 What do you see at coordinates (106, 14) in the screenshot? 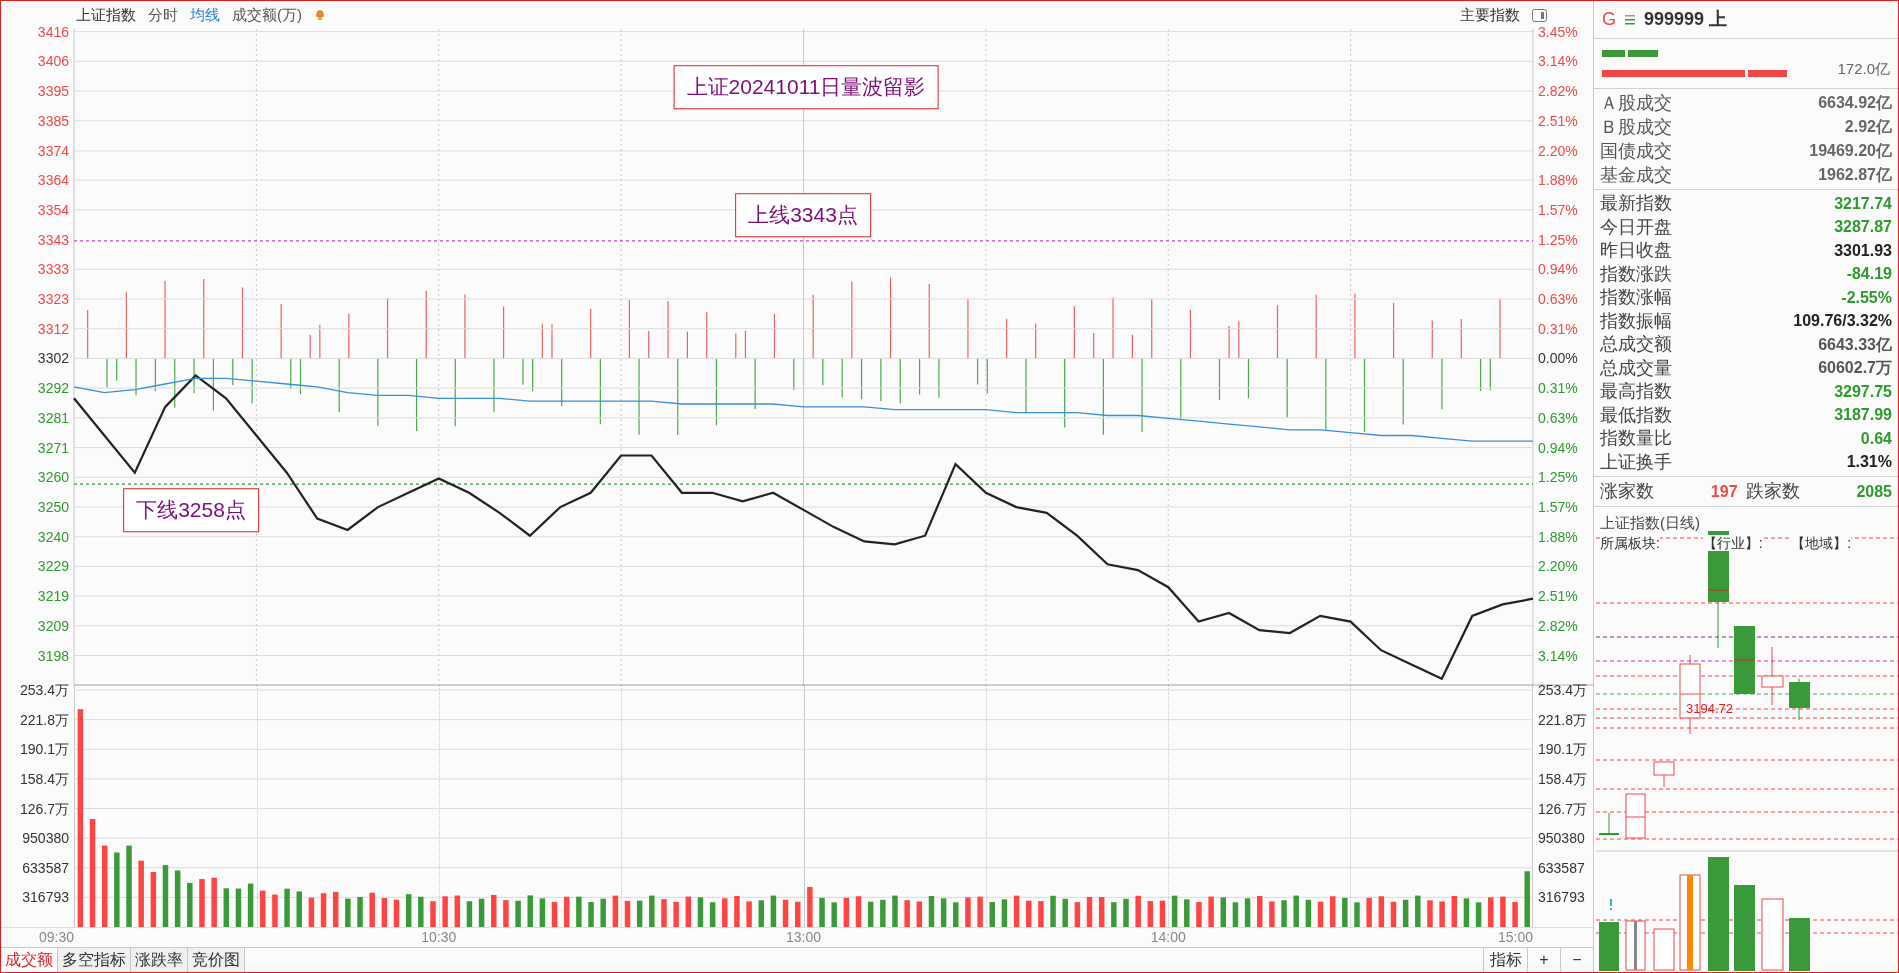
I see `chart-title: 上证指数` at bounding box center [106, 14].